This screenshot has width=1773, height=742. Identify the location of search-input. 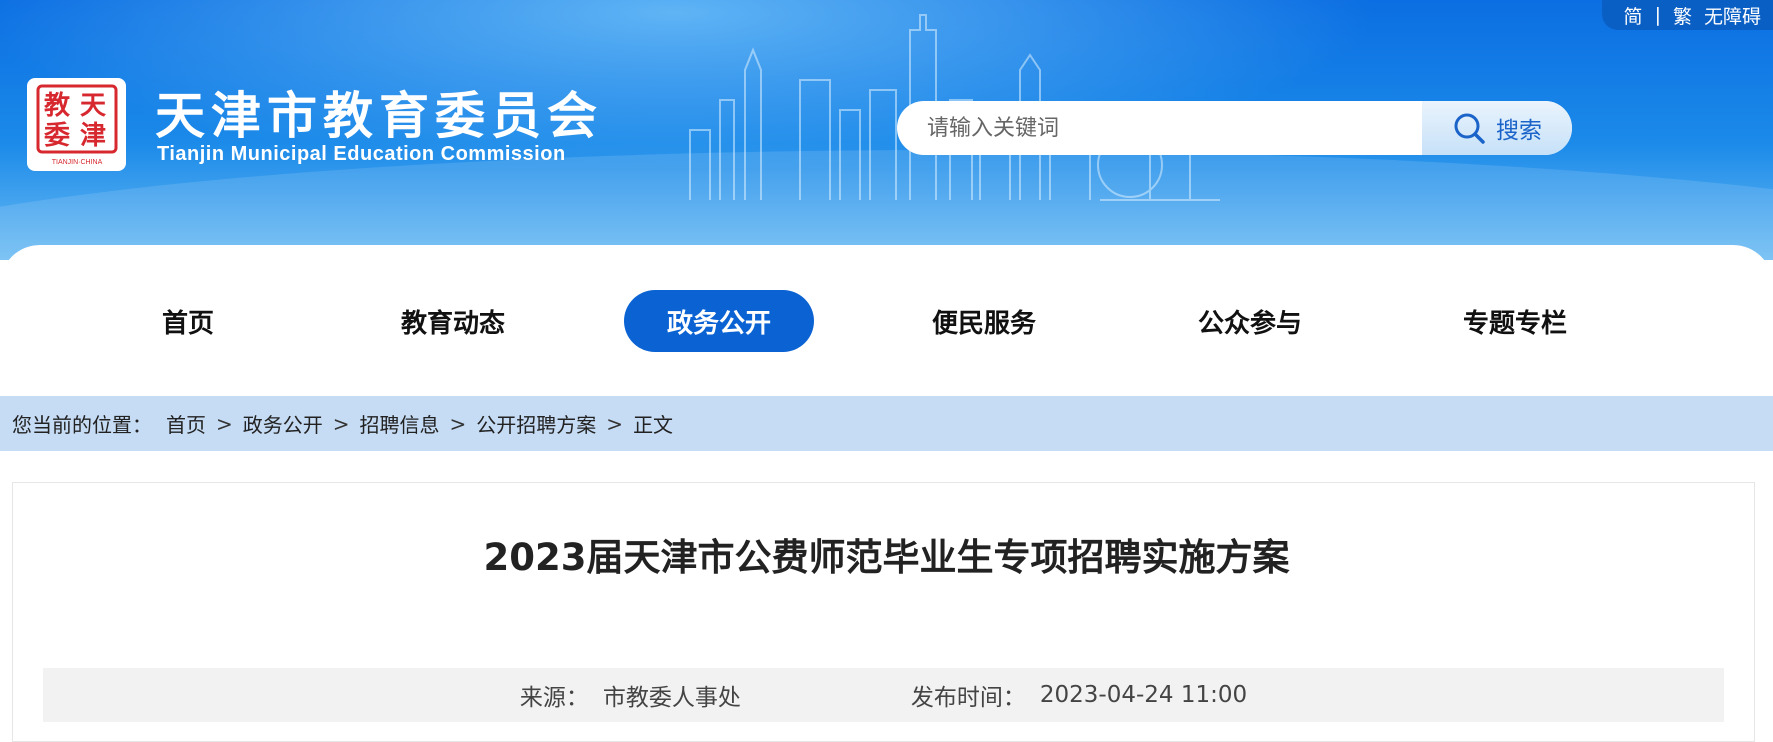
(1159, 128).